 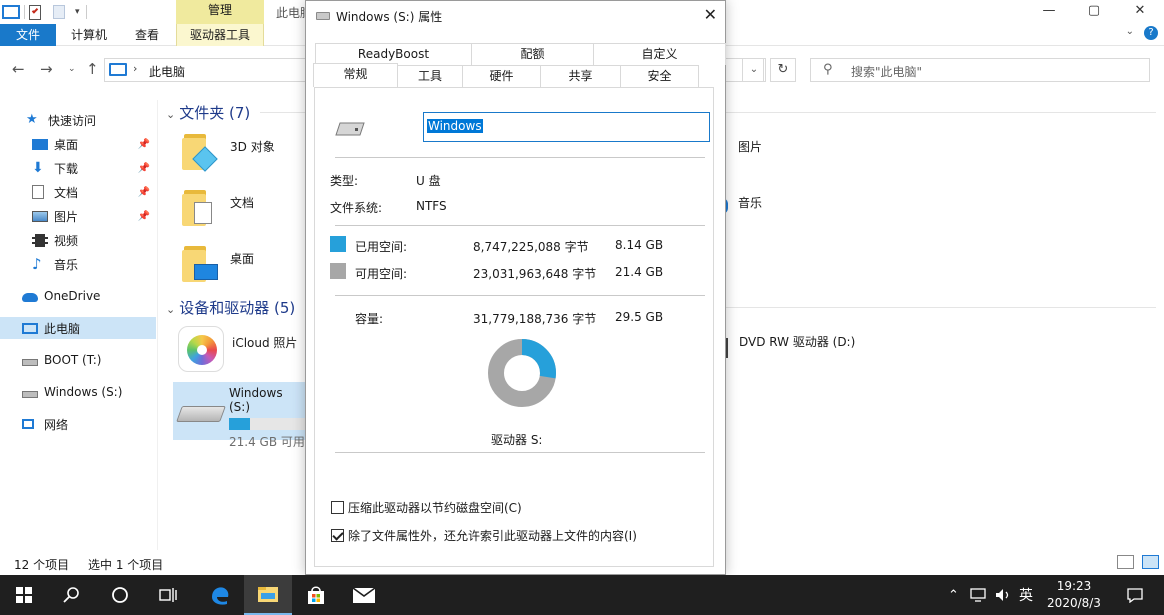 What do you see at coordinates (78, 264) in the screenshot?
I see `sidebar-item-music: ♪ 音乐` at bounding box center [78, 264].